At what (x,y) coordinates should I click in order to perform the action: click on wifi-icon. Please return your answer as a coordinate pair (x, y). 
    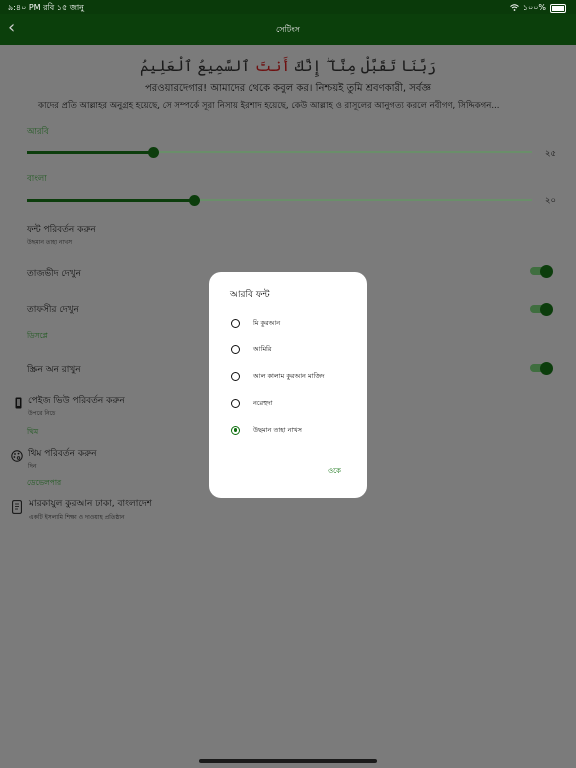
    Looking at the image, I should click on (514, 8).